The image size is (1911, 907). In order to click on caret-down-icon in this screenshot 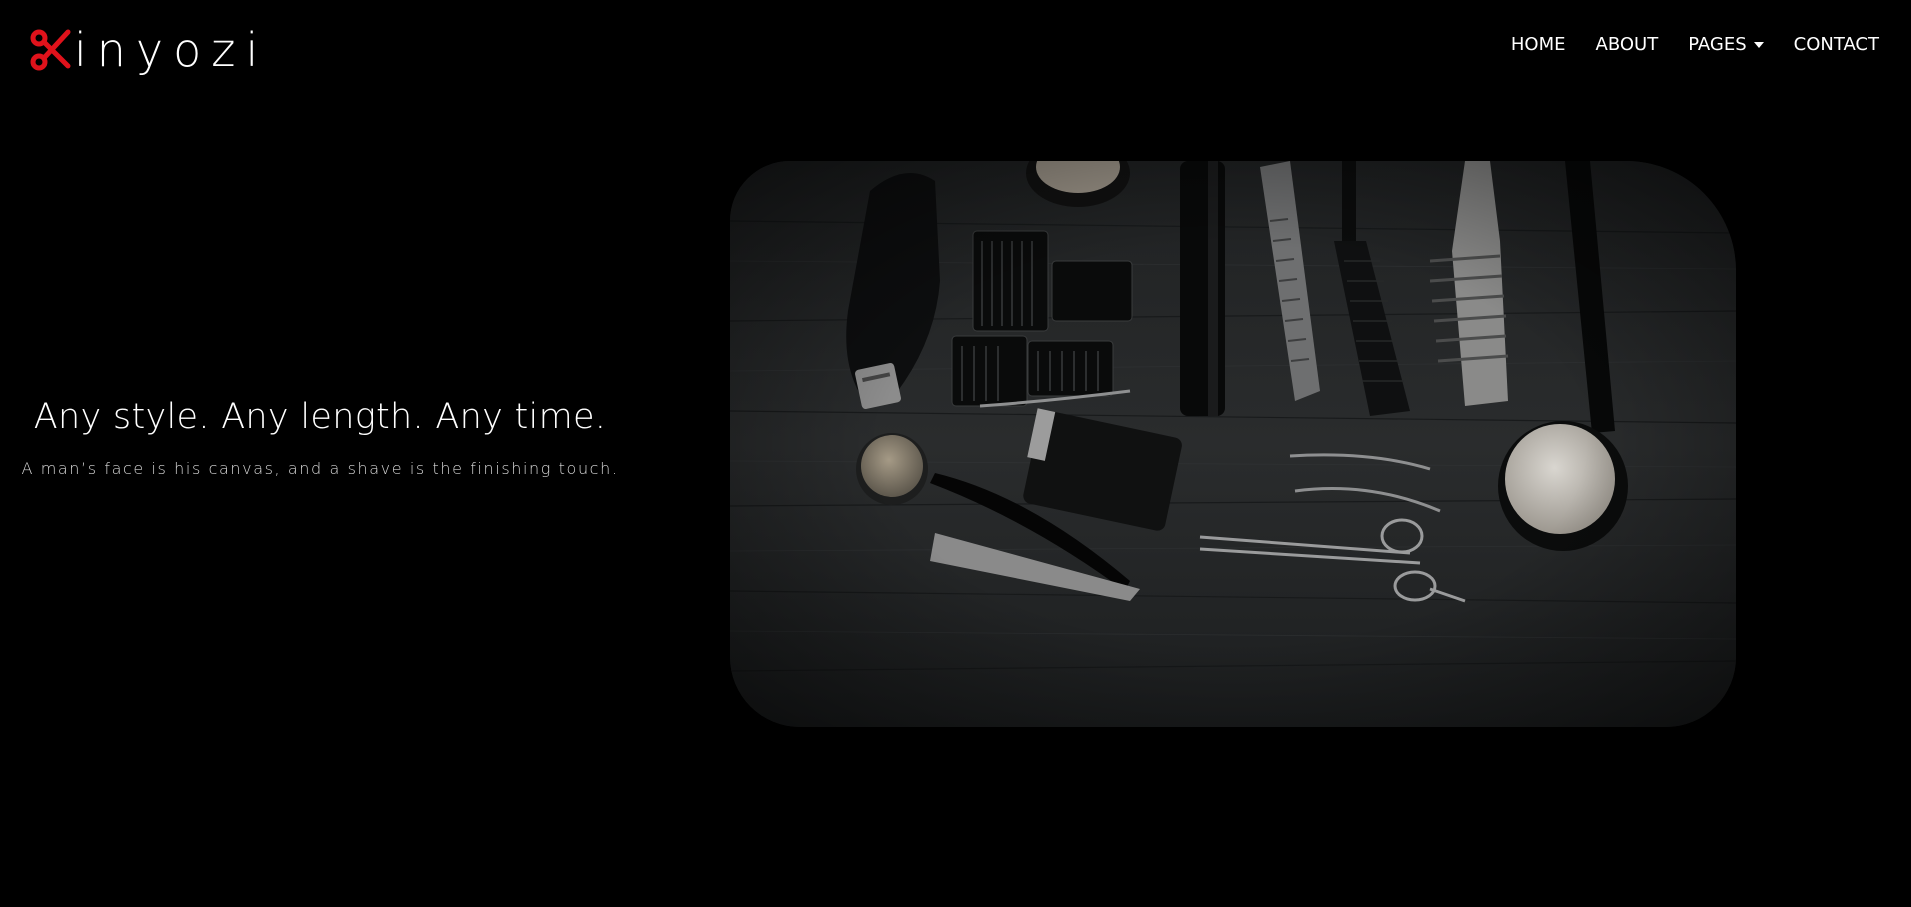, I will do `click(1758, 44)`.